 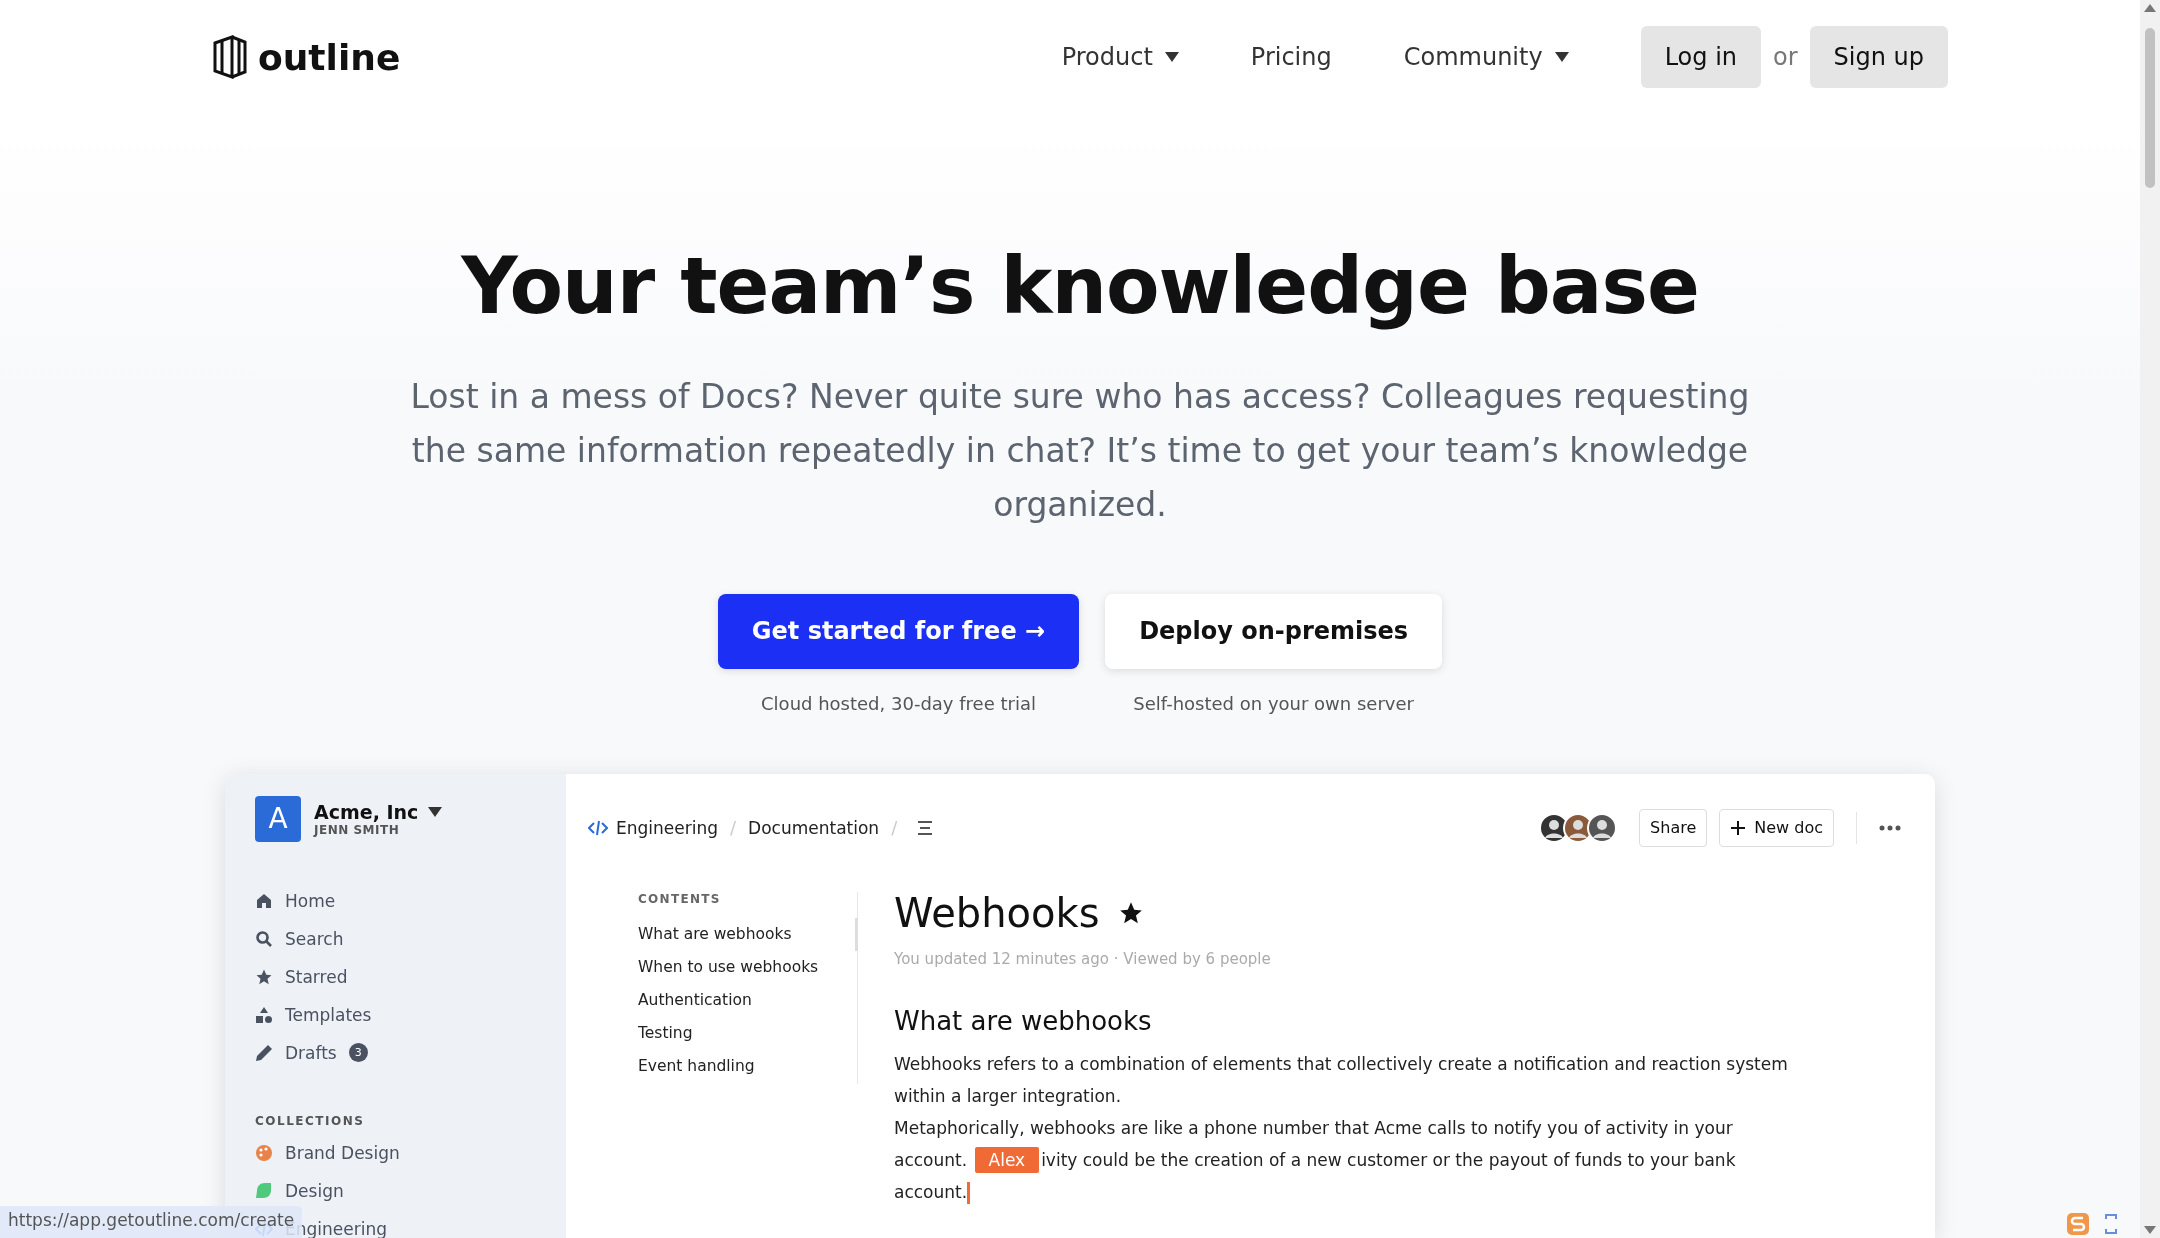 What do you see at coordinates (1785, 57) in the screenshot?
I see `or-text: or` at bounding box center [1785, 57].